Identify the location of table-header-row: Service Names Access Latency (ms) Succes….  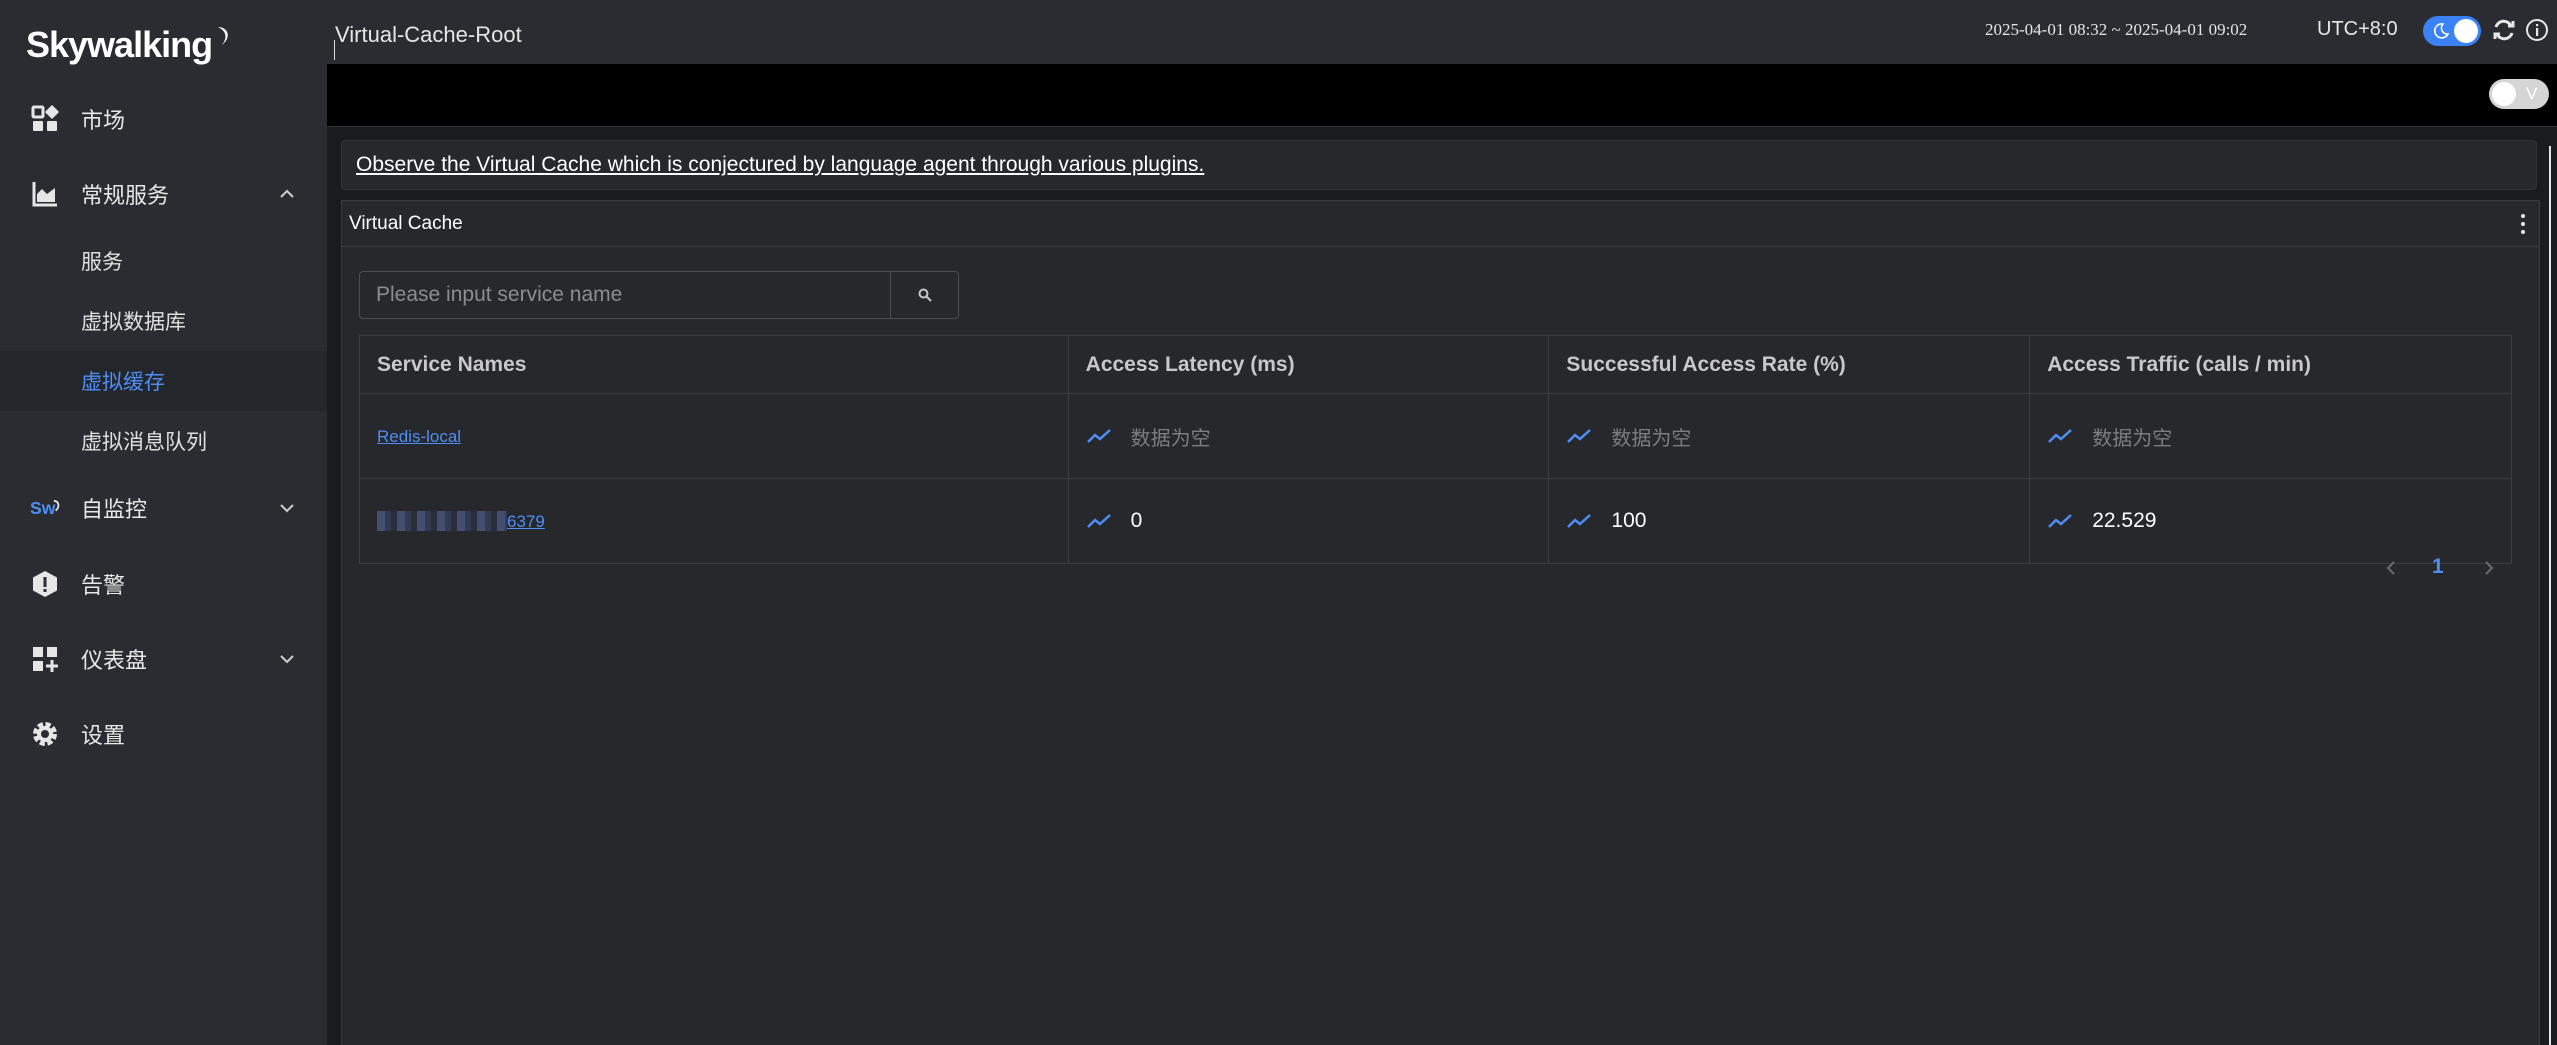
(1435, 364).